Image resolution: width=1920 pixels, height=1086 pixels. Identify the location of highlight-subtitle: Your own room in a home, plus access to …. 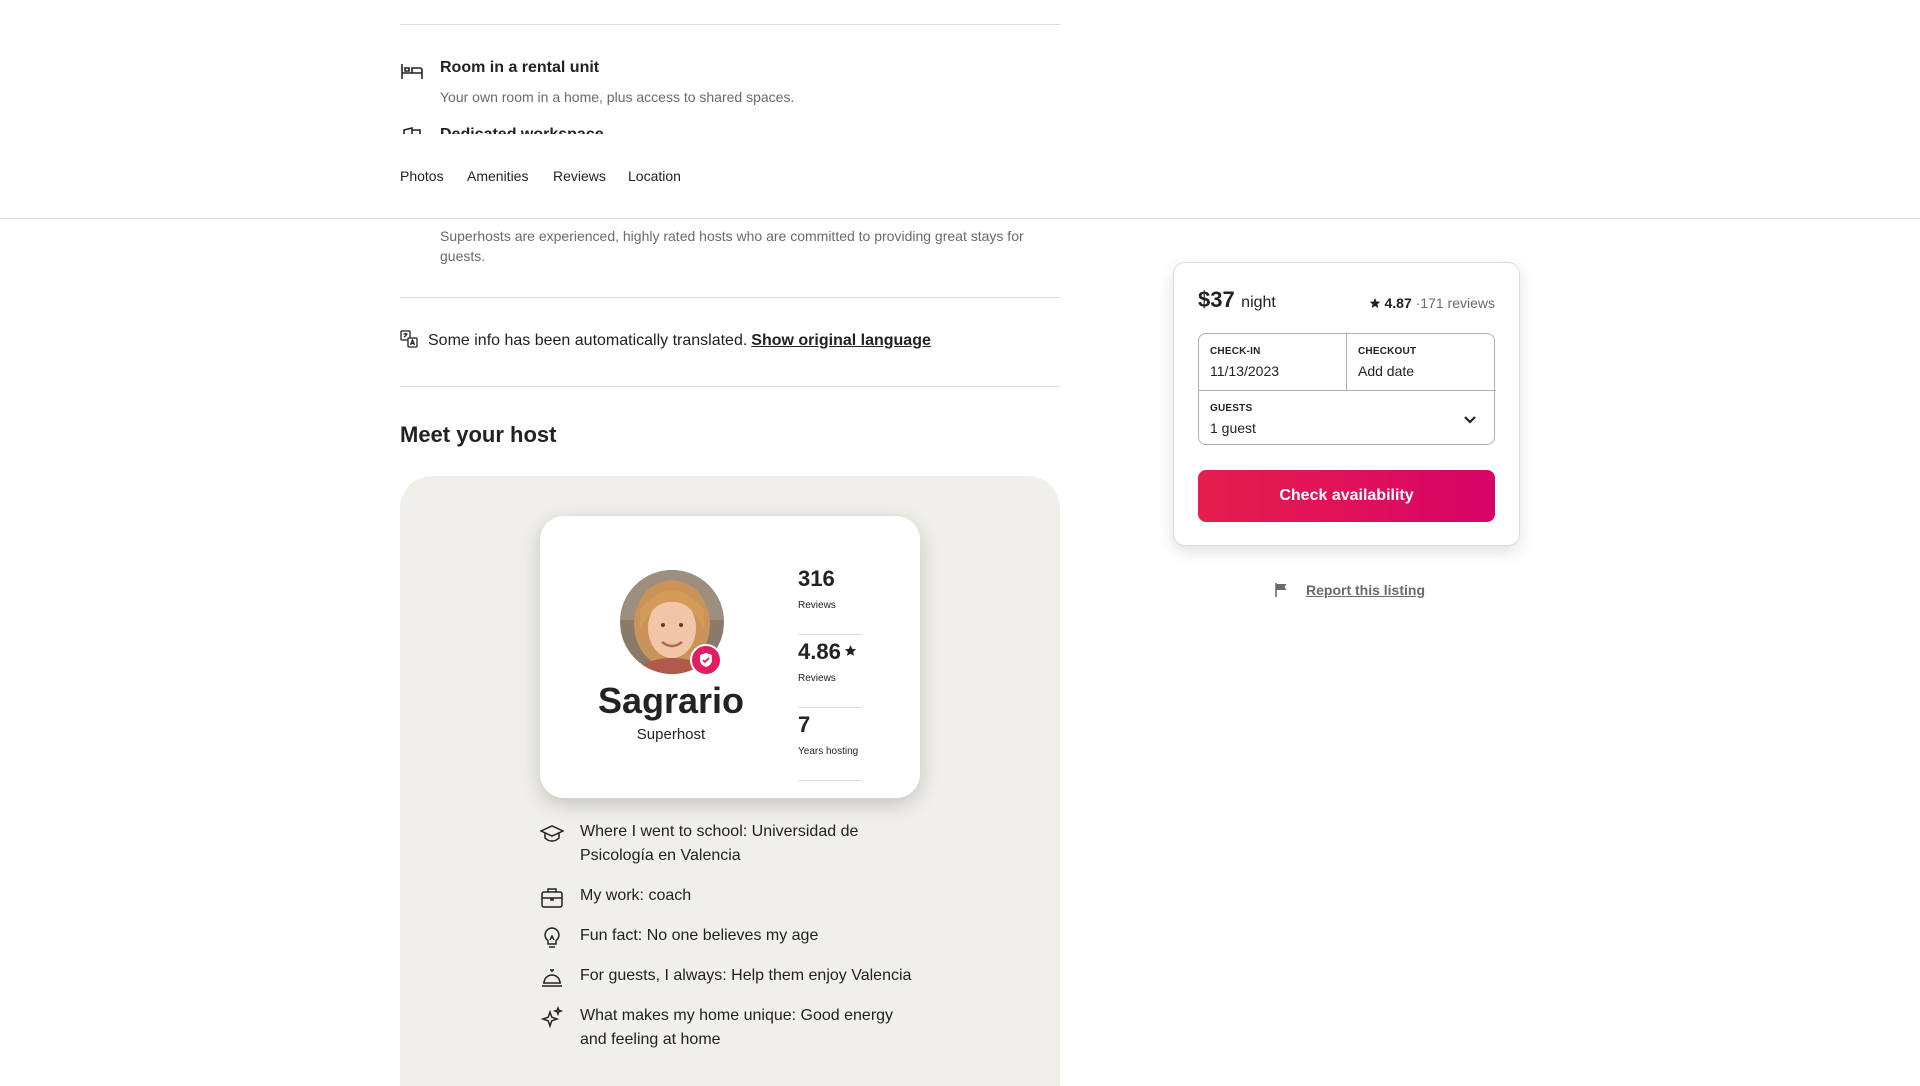
(617, 97).